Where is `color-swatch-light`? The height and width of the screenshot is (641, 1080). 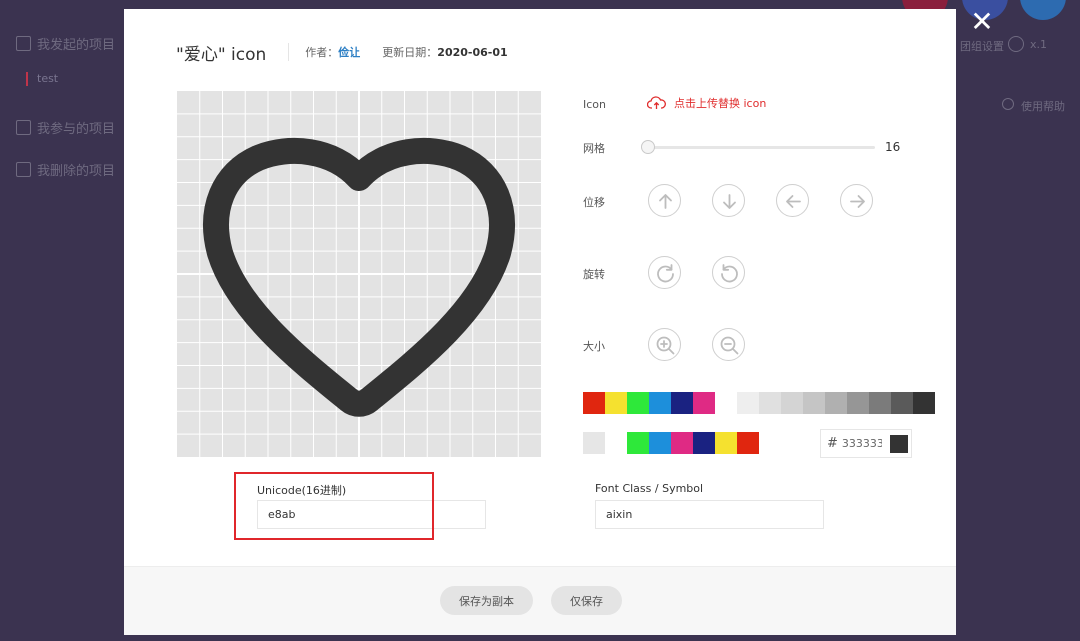
color-swatch-light is located at coordinates (594, 443).